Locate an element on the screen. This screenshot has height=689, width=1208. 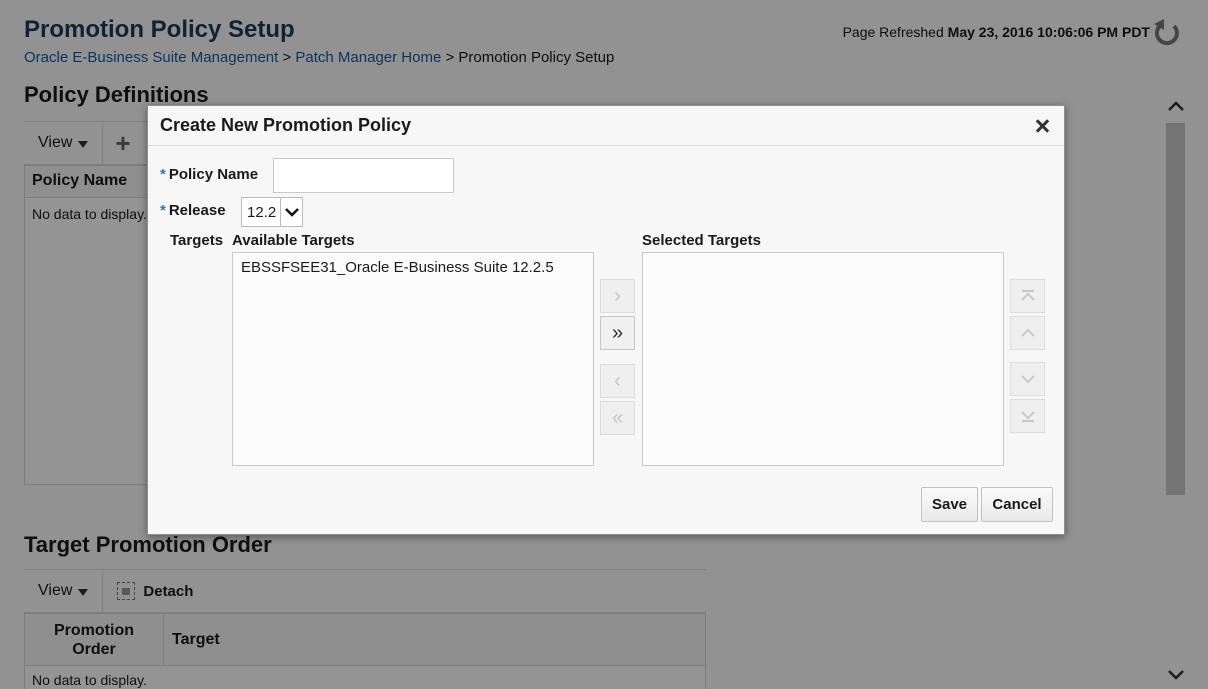
selected-targets-label: Selected Targets is located at coordinates (701, 240).